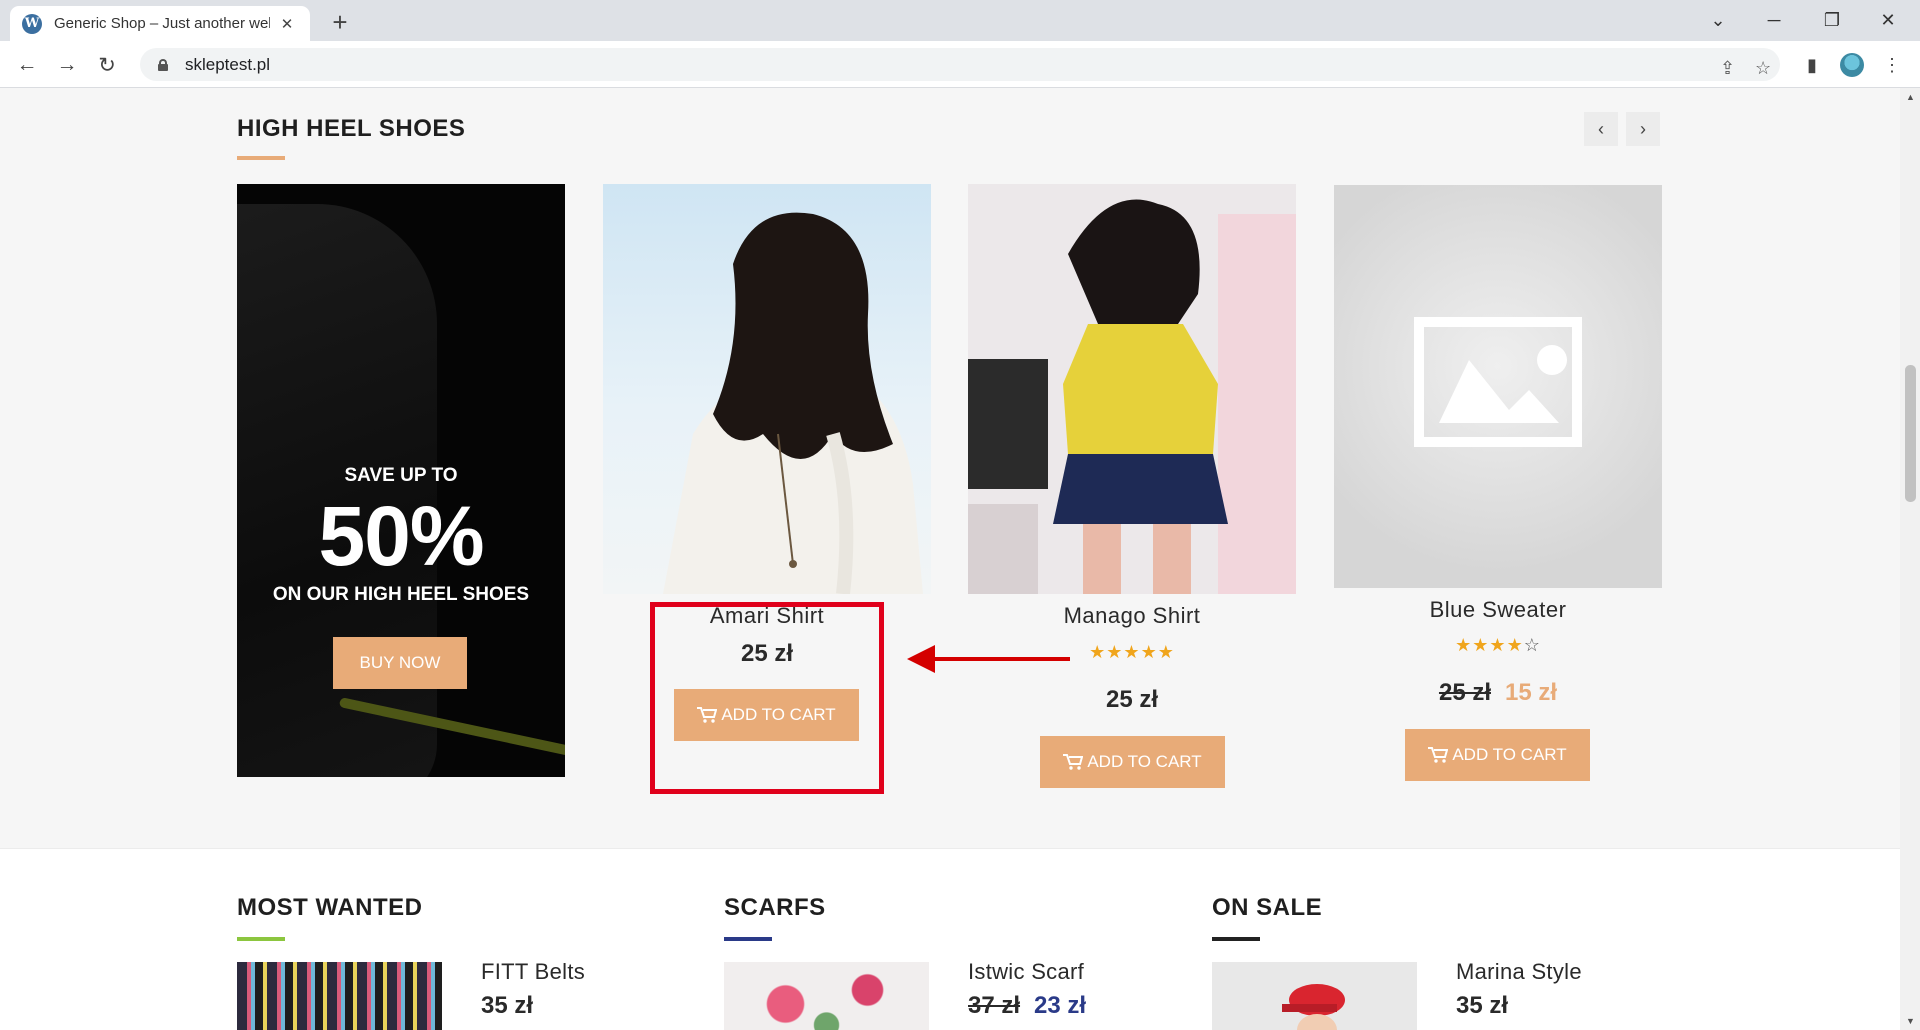 Image resolution: width=1920 pixels, height=1030 pixels. I want to click on highlight-annotation-box, so click(767, 698).